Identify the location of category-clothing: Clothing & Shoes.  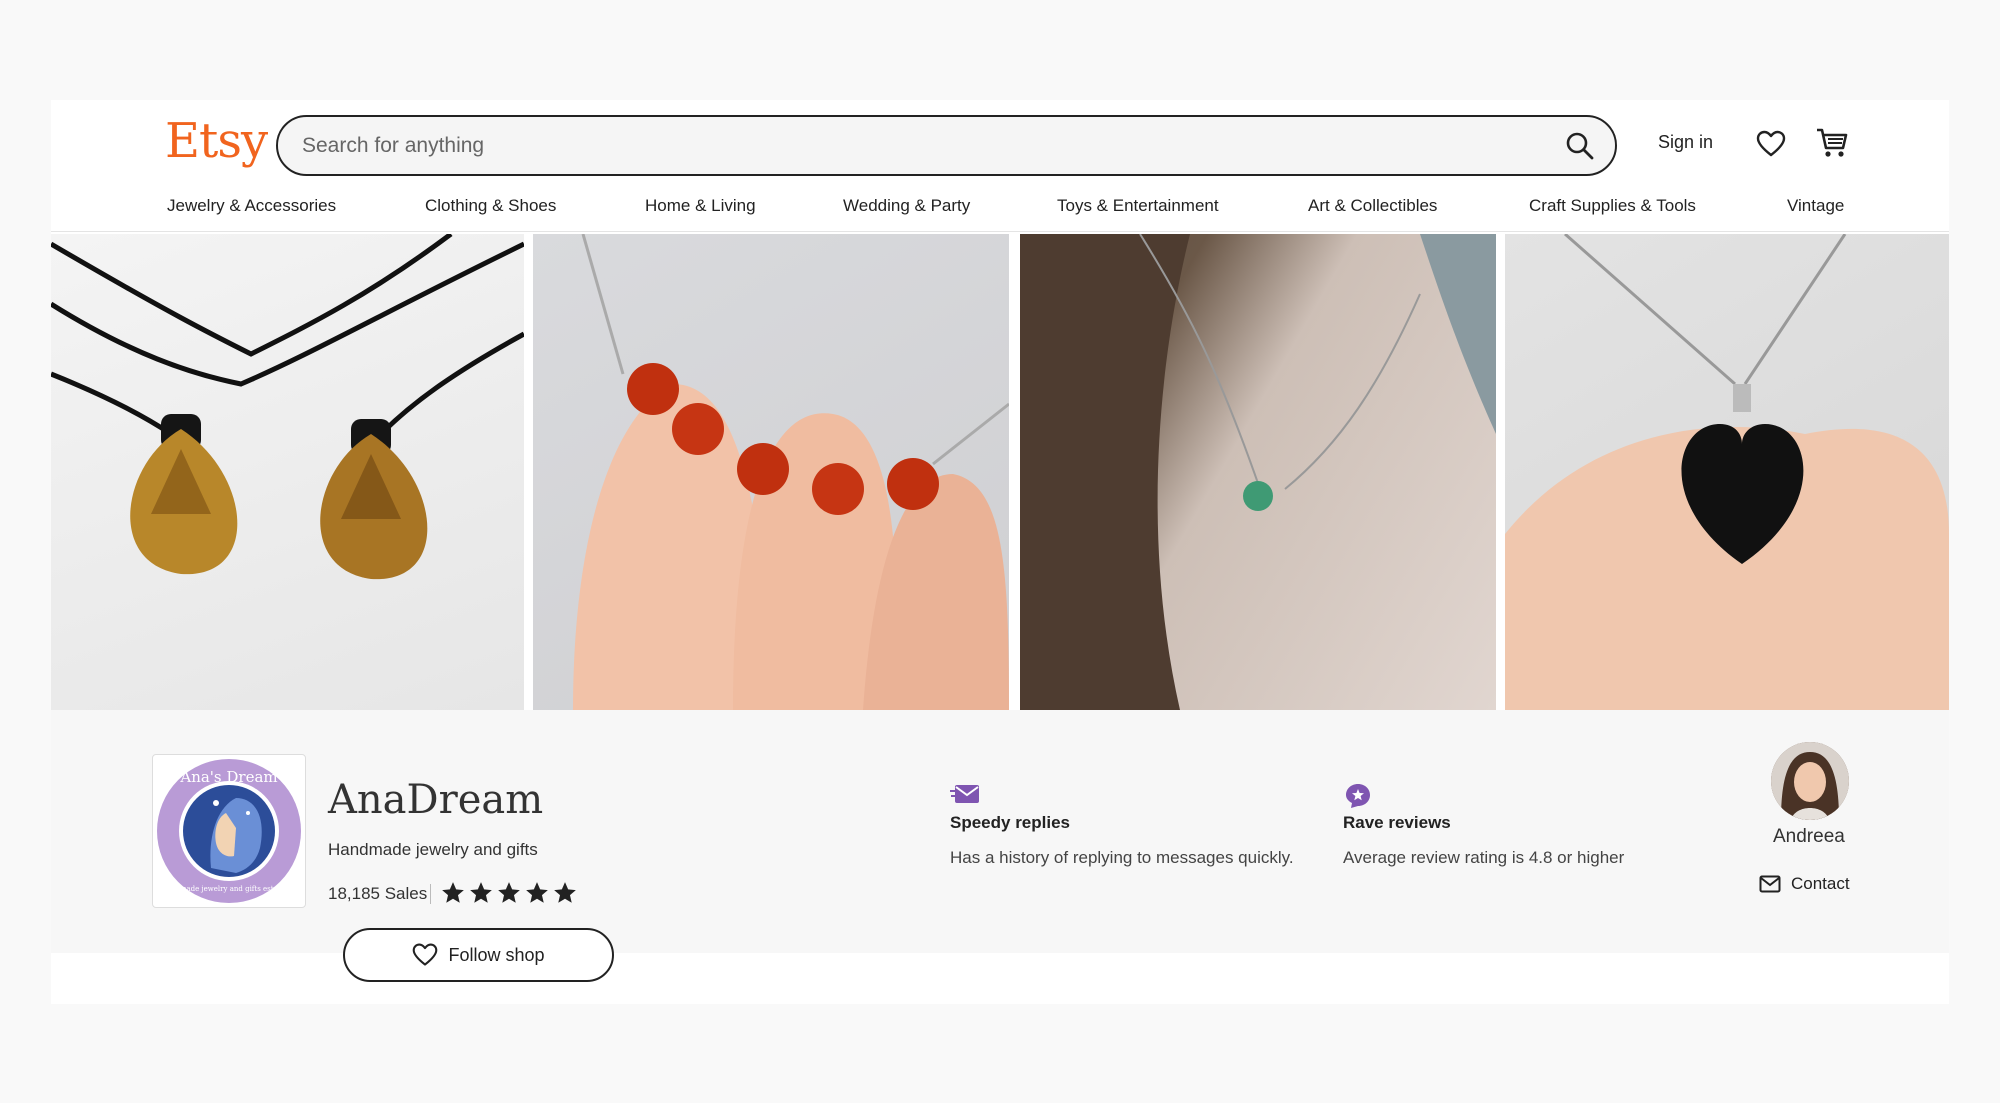
(490, 206).